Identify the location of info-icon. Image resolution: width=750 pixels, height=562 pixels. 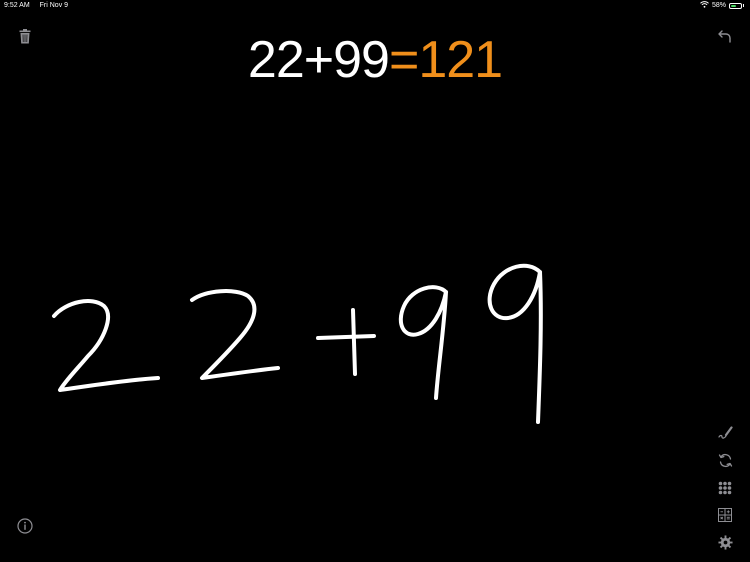
(25, 526).